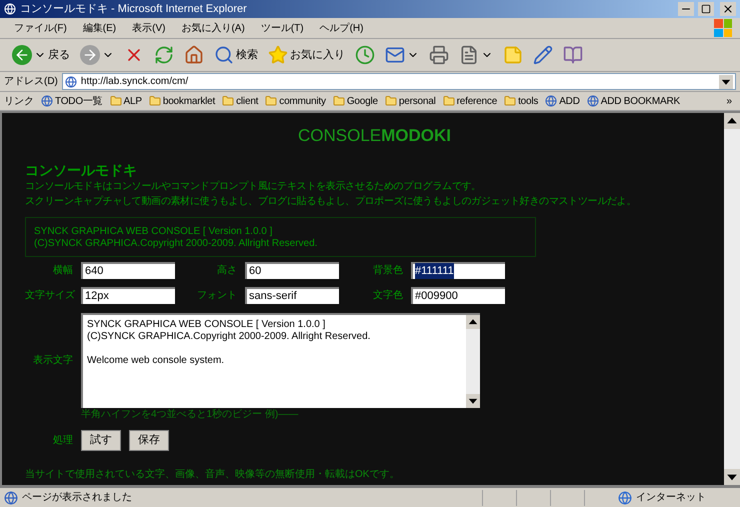 This screenshot has width=740, height=507. Describe the element at coordinates (62, 271) in the screenshot. I see `field-label: 横幅` at that location.